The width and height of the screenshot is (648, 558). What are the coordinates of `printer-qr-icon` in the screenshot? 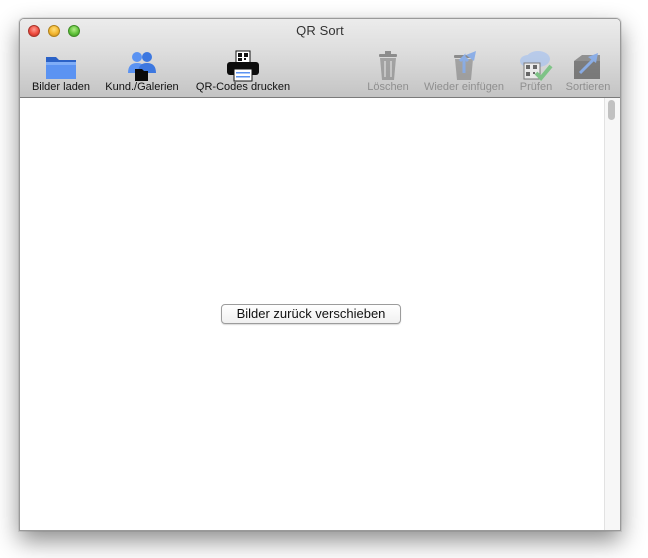 It's located at (243, 66).